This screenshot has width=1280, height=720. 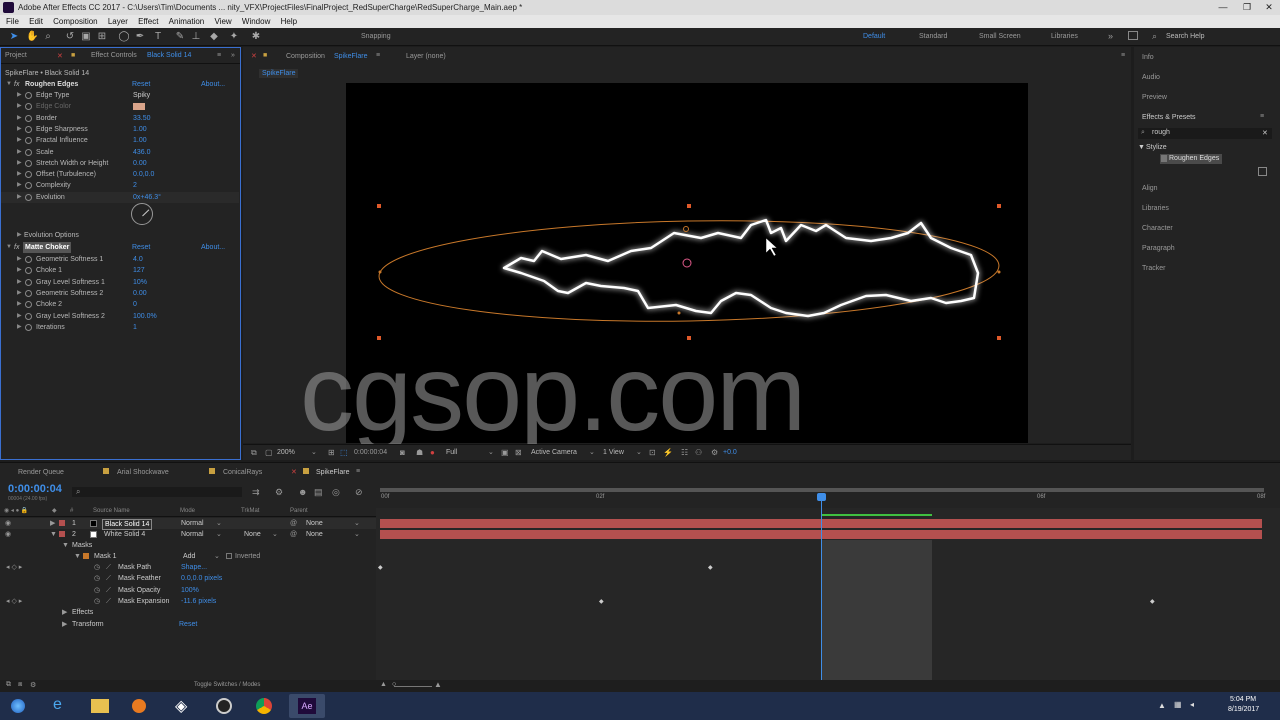 I want to click on new-bin-icon, so click(x=1262, y=171).